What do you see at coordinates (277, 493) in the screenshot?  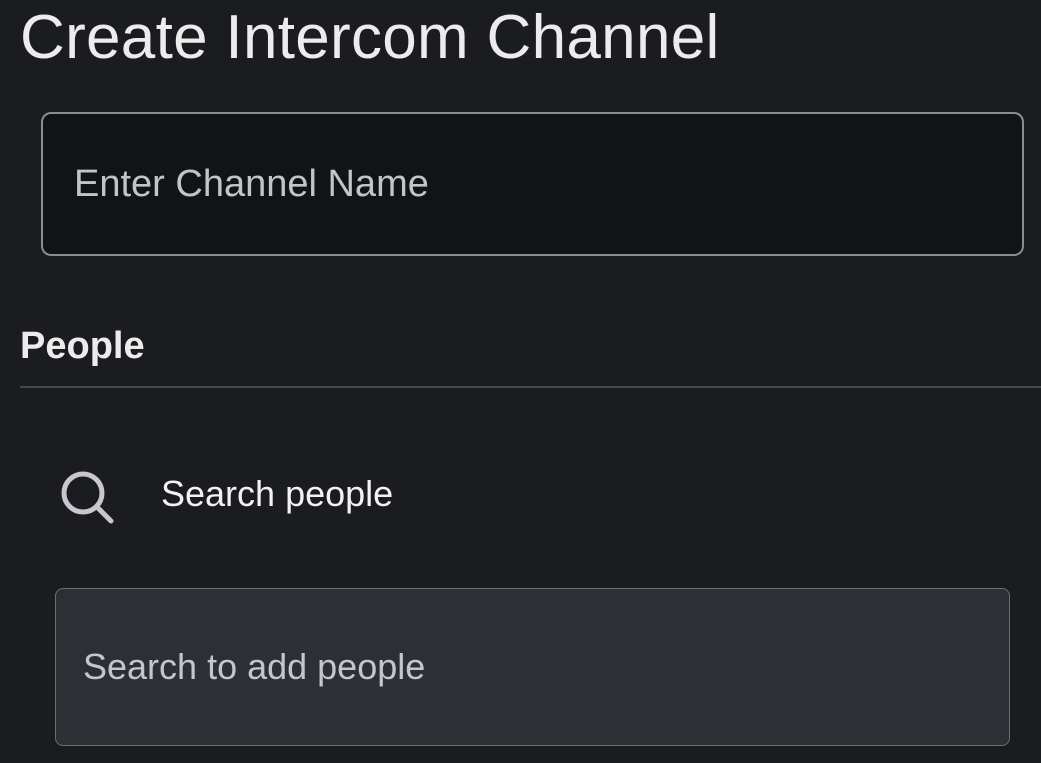 I see `search-people-label: Search people` at bounding box center [277, 493].